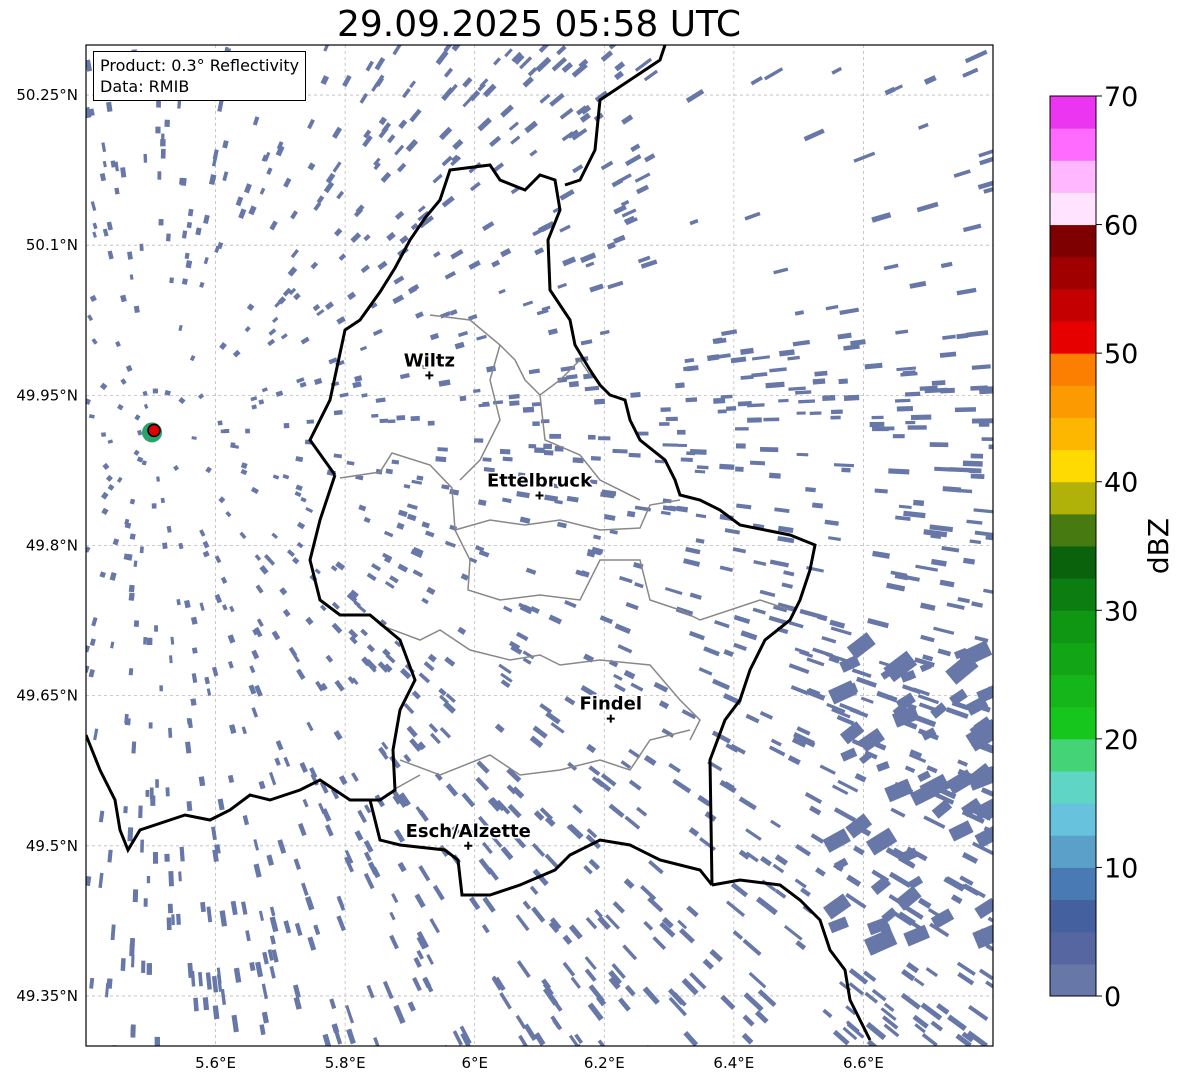 The width and height of the screenshot is (1184, 1081). I want to click on colorbar-tick-label: 30, so click(1121, 611).